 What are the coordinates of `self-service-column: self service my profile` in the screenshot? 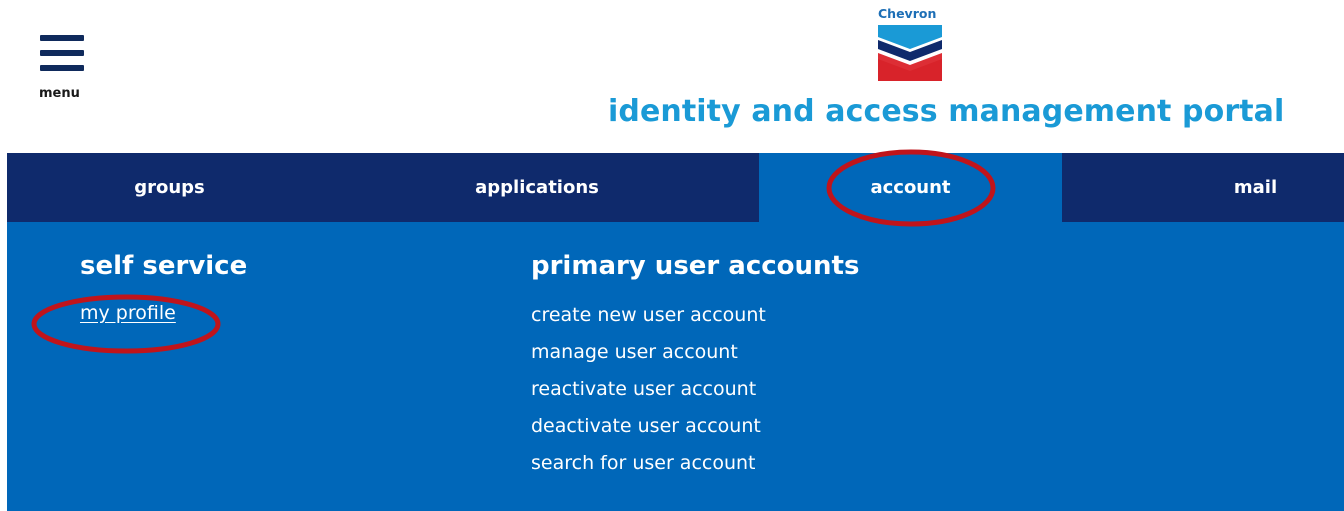 It's located at (163, 288).